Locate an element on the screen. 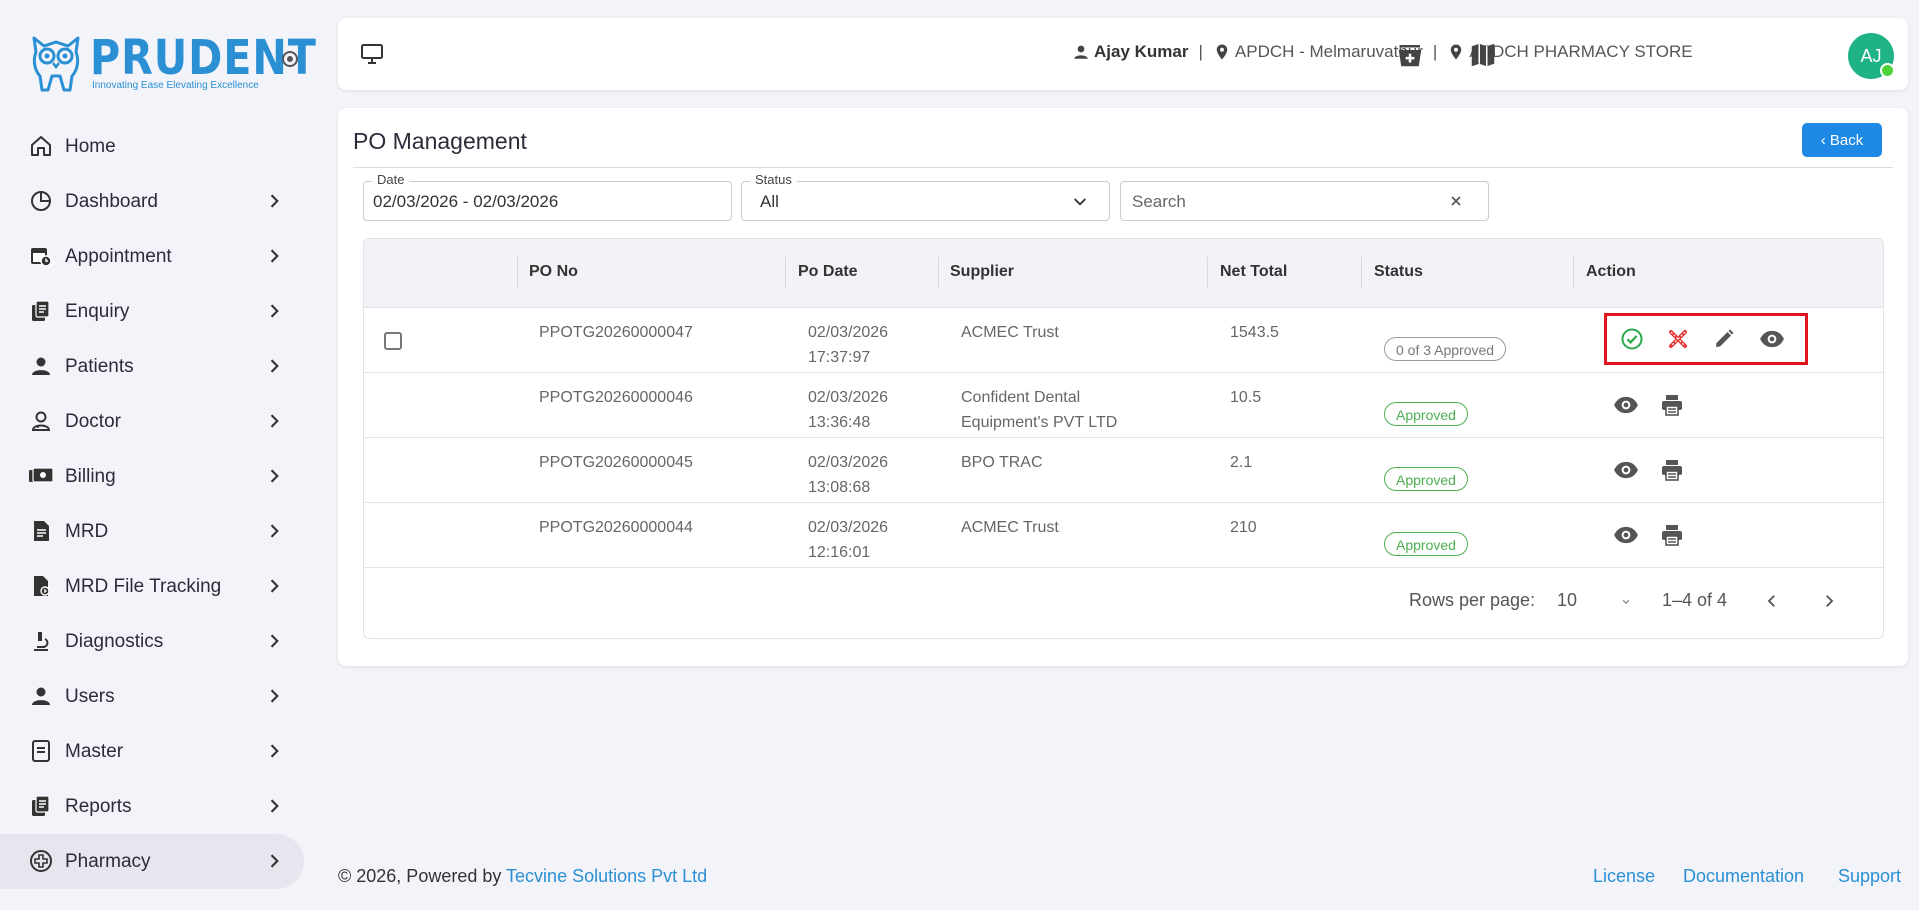 Image resolution: width=1919 pixels, height=910 pixels. doctor-icon is located at coordinates (41, 421).